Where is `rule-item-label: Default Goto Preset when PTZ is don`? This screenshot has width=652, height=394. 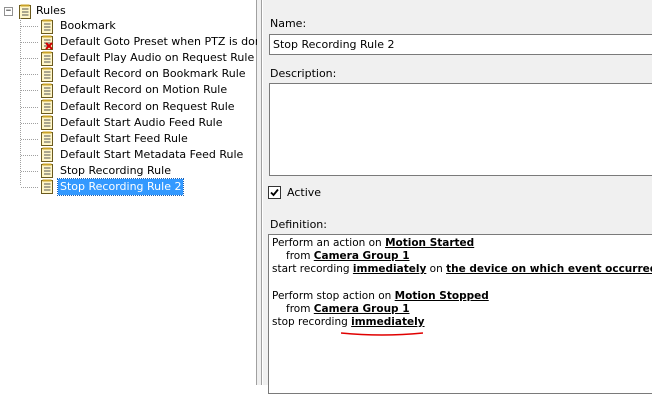 rule-item-label: Default Goto Preset when PTZ is don is located at coordinates (161, 42).